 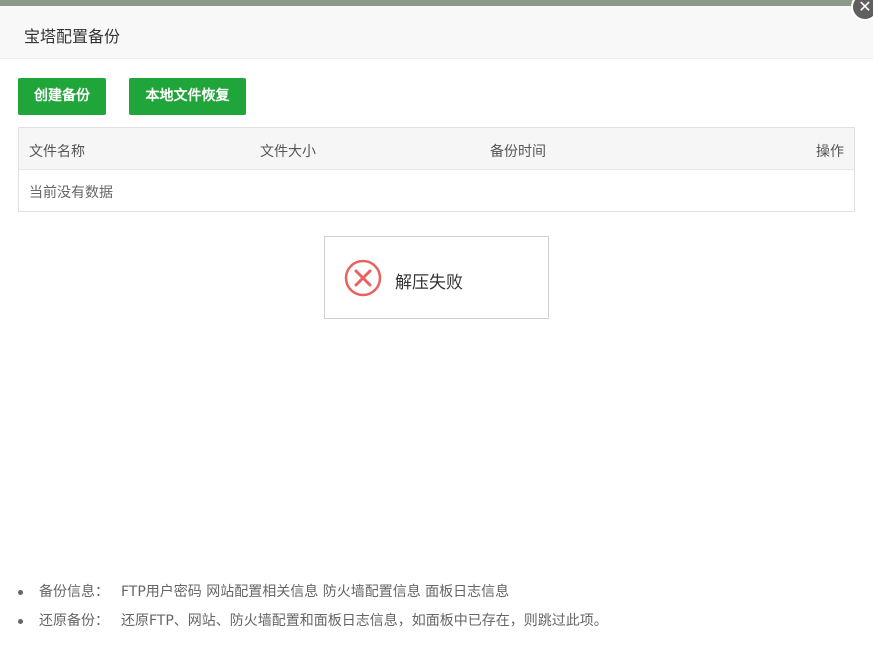 What do you see at coordinates (436, 149) in the screenshot?
I see `table-header: 文件名称 文件大小 备份时间 操作` at bounding box center [436, 149].